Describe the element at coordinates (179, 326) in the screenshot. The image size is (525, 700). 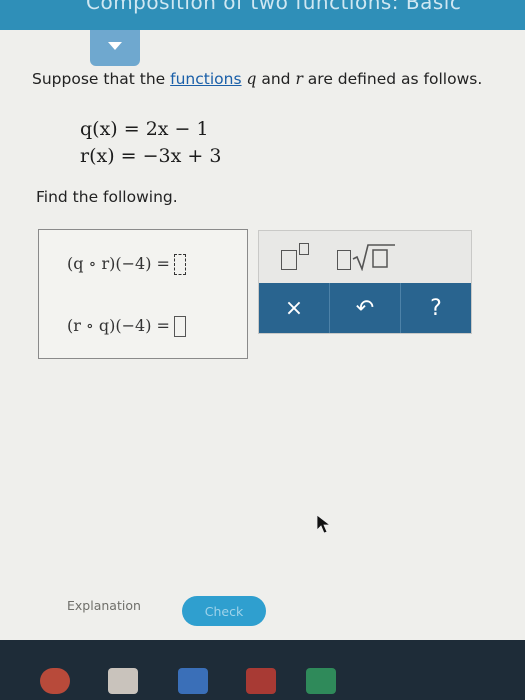
I see `answer-input-r-of-q` at that location.